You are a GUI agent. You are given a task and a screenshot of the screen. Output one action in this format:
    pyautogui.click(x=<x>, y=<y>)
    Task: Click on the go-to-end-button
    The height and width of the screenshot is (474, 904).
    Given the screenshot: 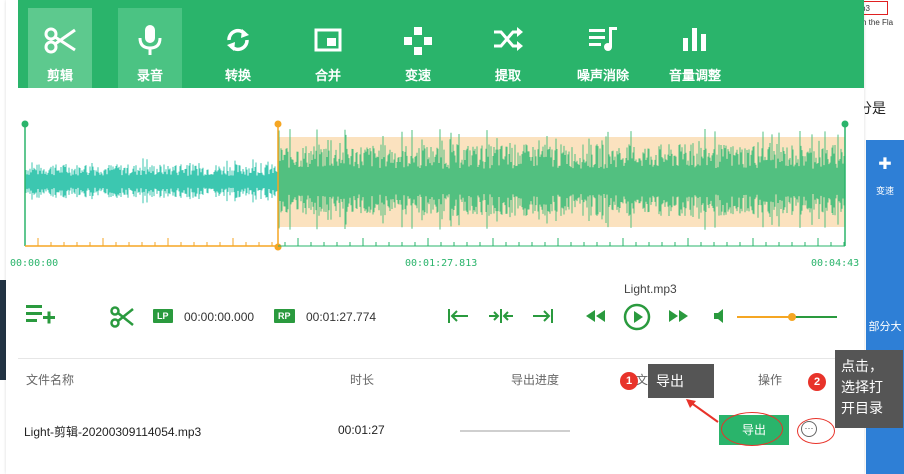 What is the action you would take?
    pyautogui.click(x=543, y=318)
    